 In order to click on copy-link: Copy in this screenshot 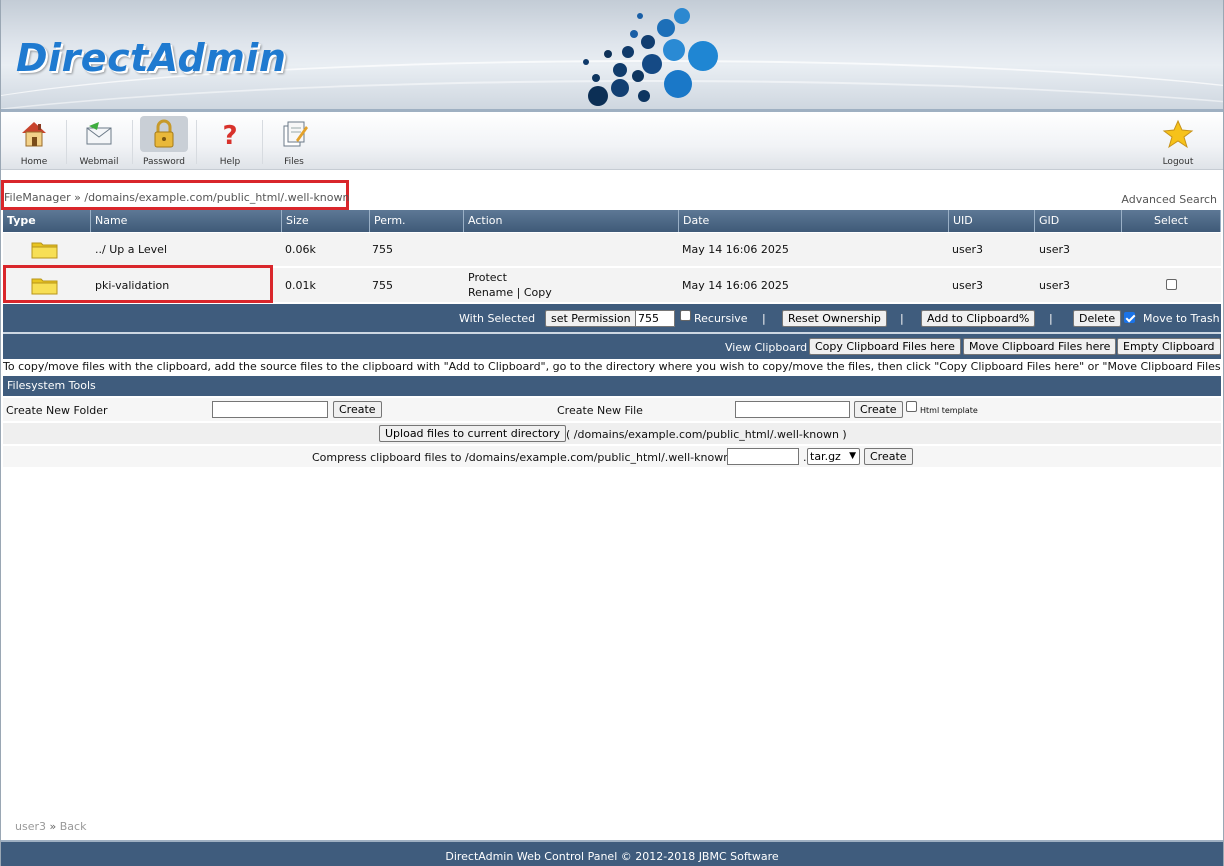, I will do `click(538, 292)`.